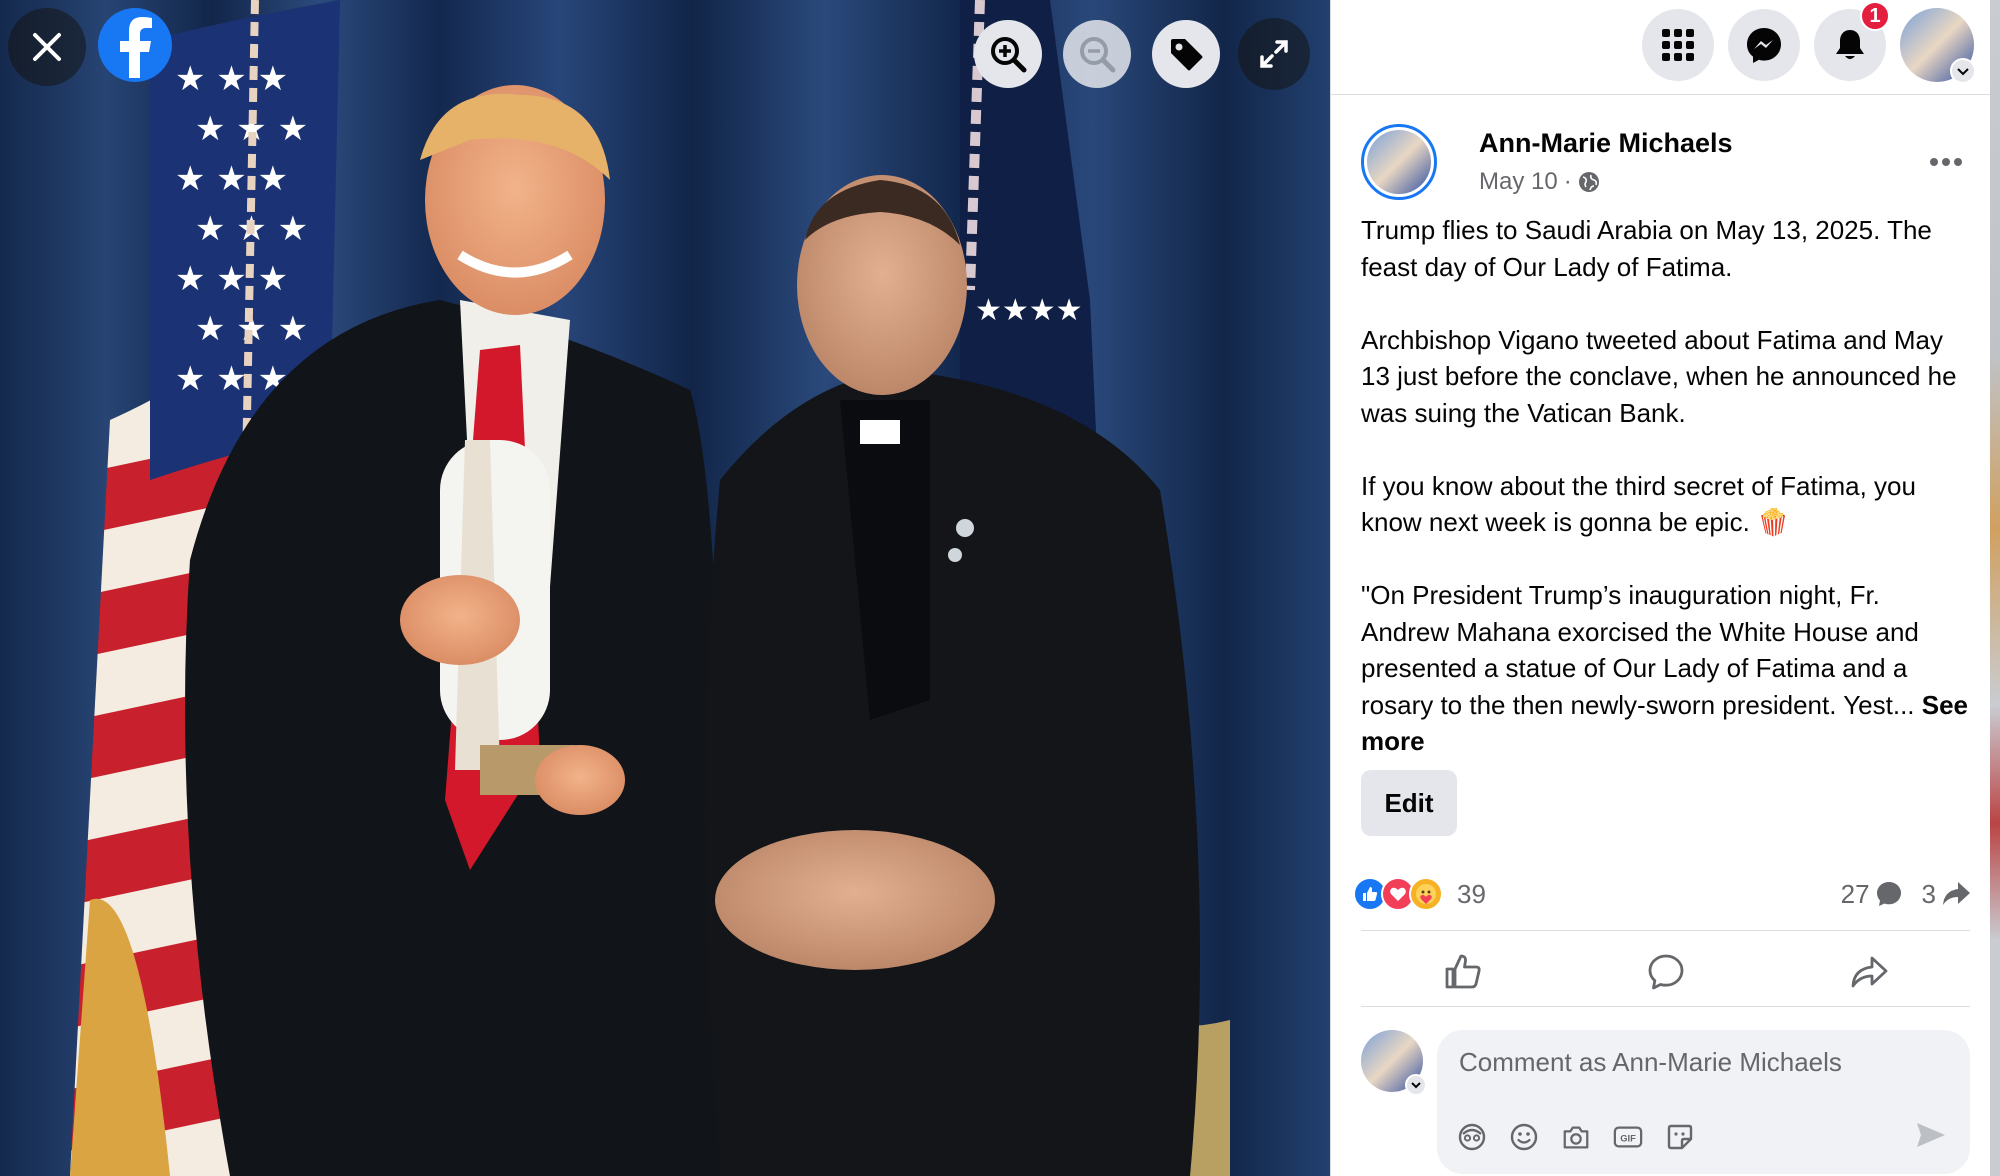 Image resolution: width=2000 pixels, height=1176 pixels. What do you see at coordinates (1875, 16) in the screenshot?
I see `notification-badge: 1` at bounding box center [1875, 16].